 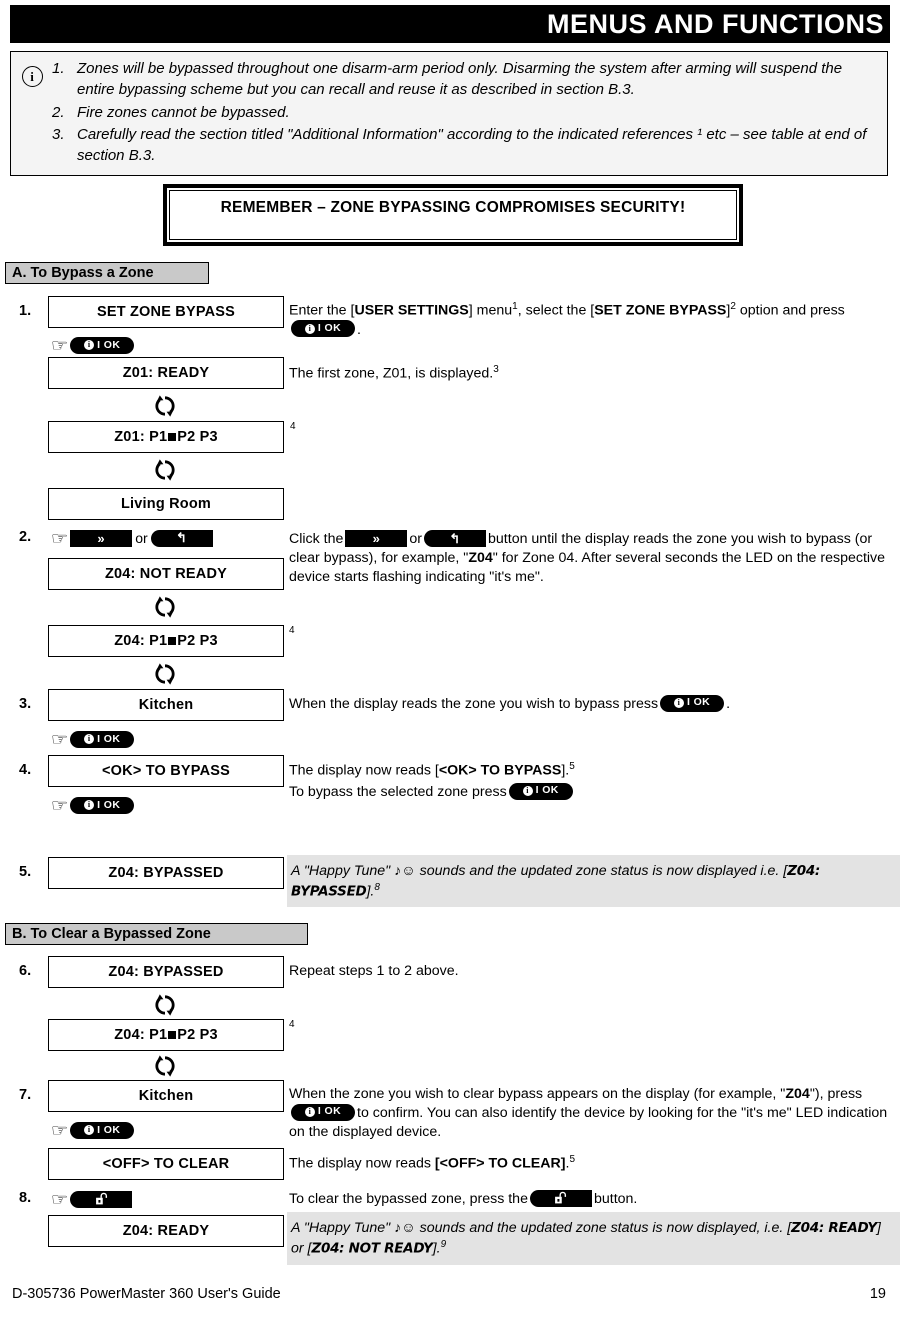 I want to click on footnote-ref-4a: 4, so click(x=293, y=426).